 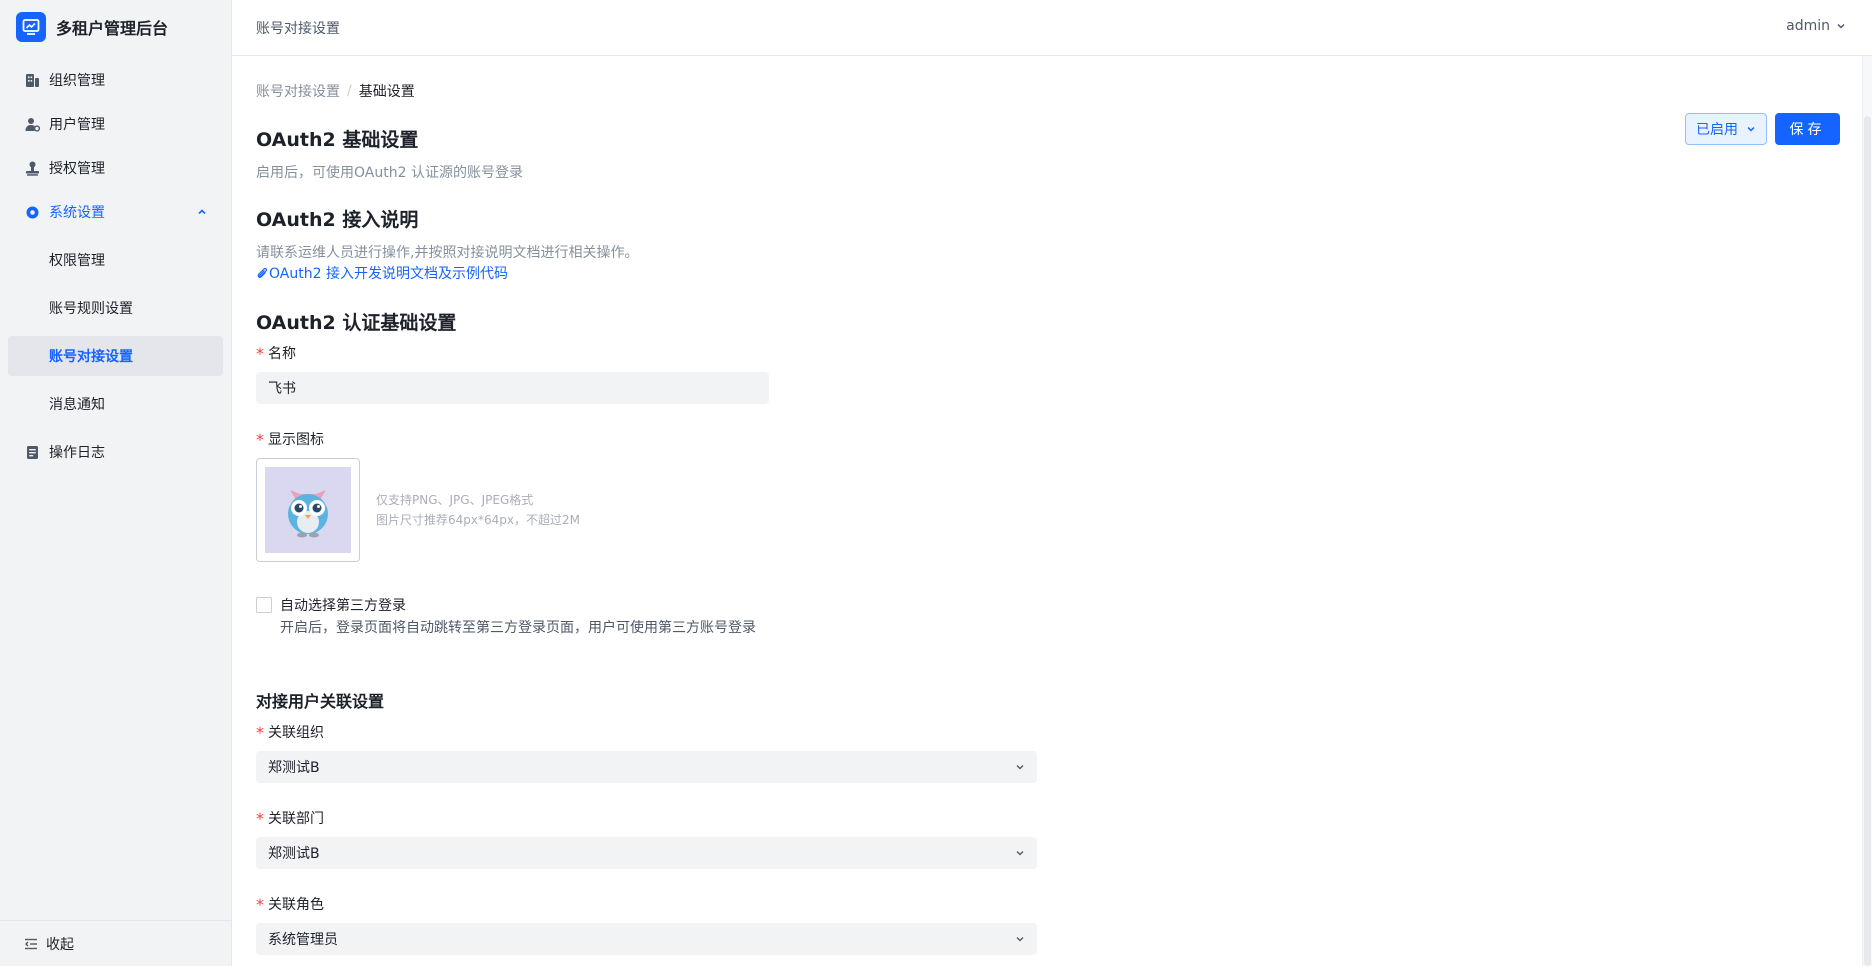 What do you see at coordinates (77, 405) in the screenshot?
I see `sidebar-subitem-label: 消息通知` at bounding box center [77, 405].